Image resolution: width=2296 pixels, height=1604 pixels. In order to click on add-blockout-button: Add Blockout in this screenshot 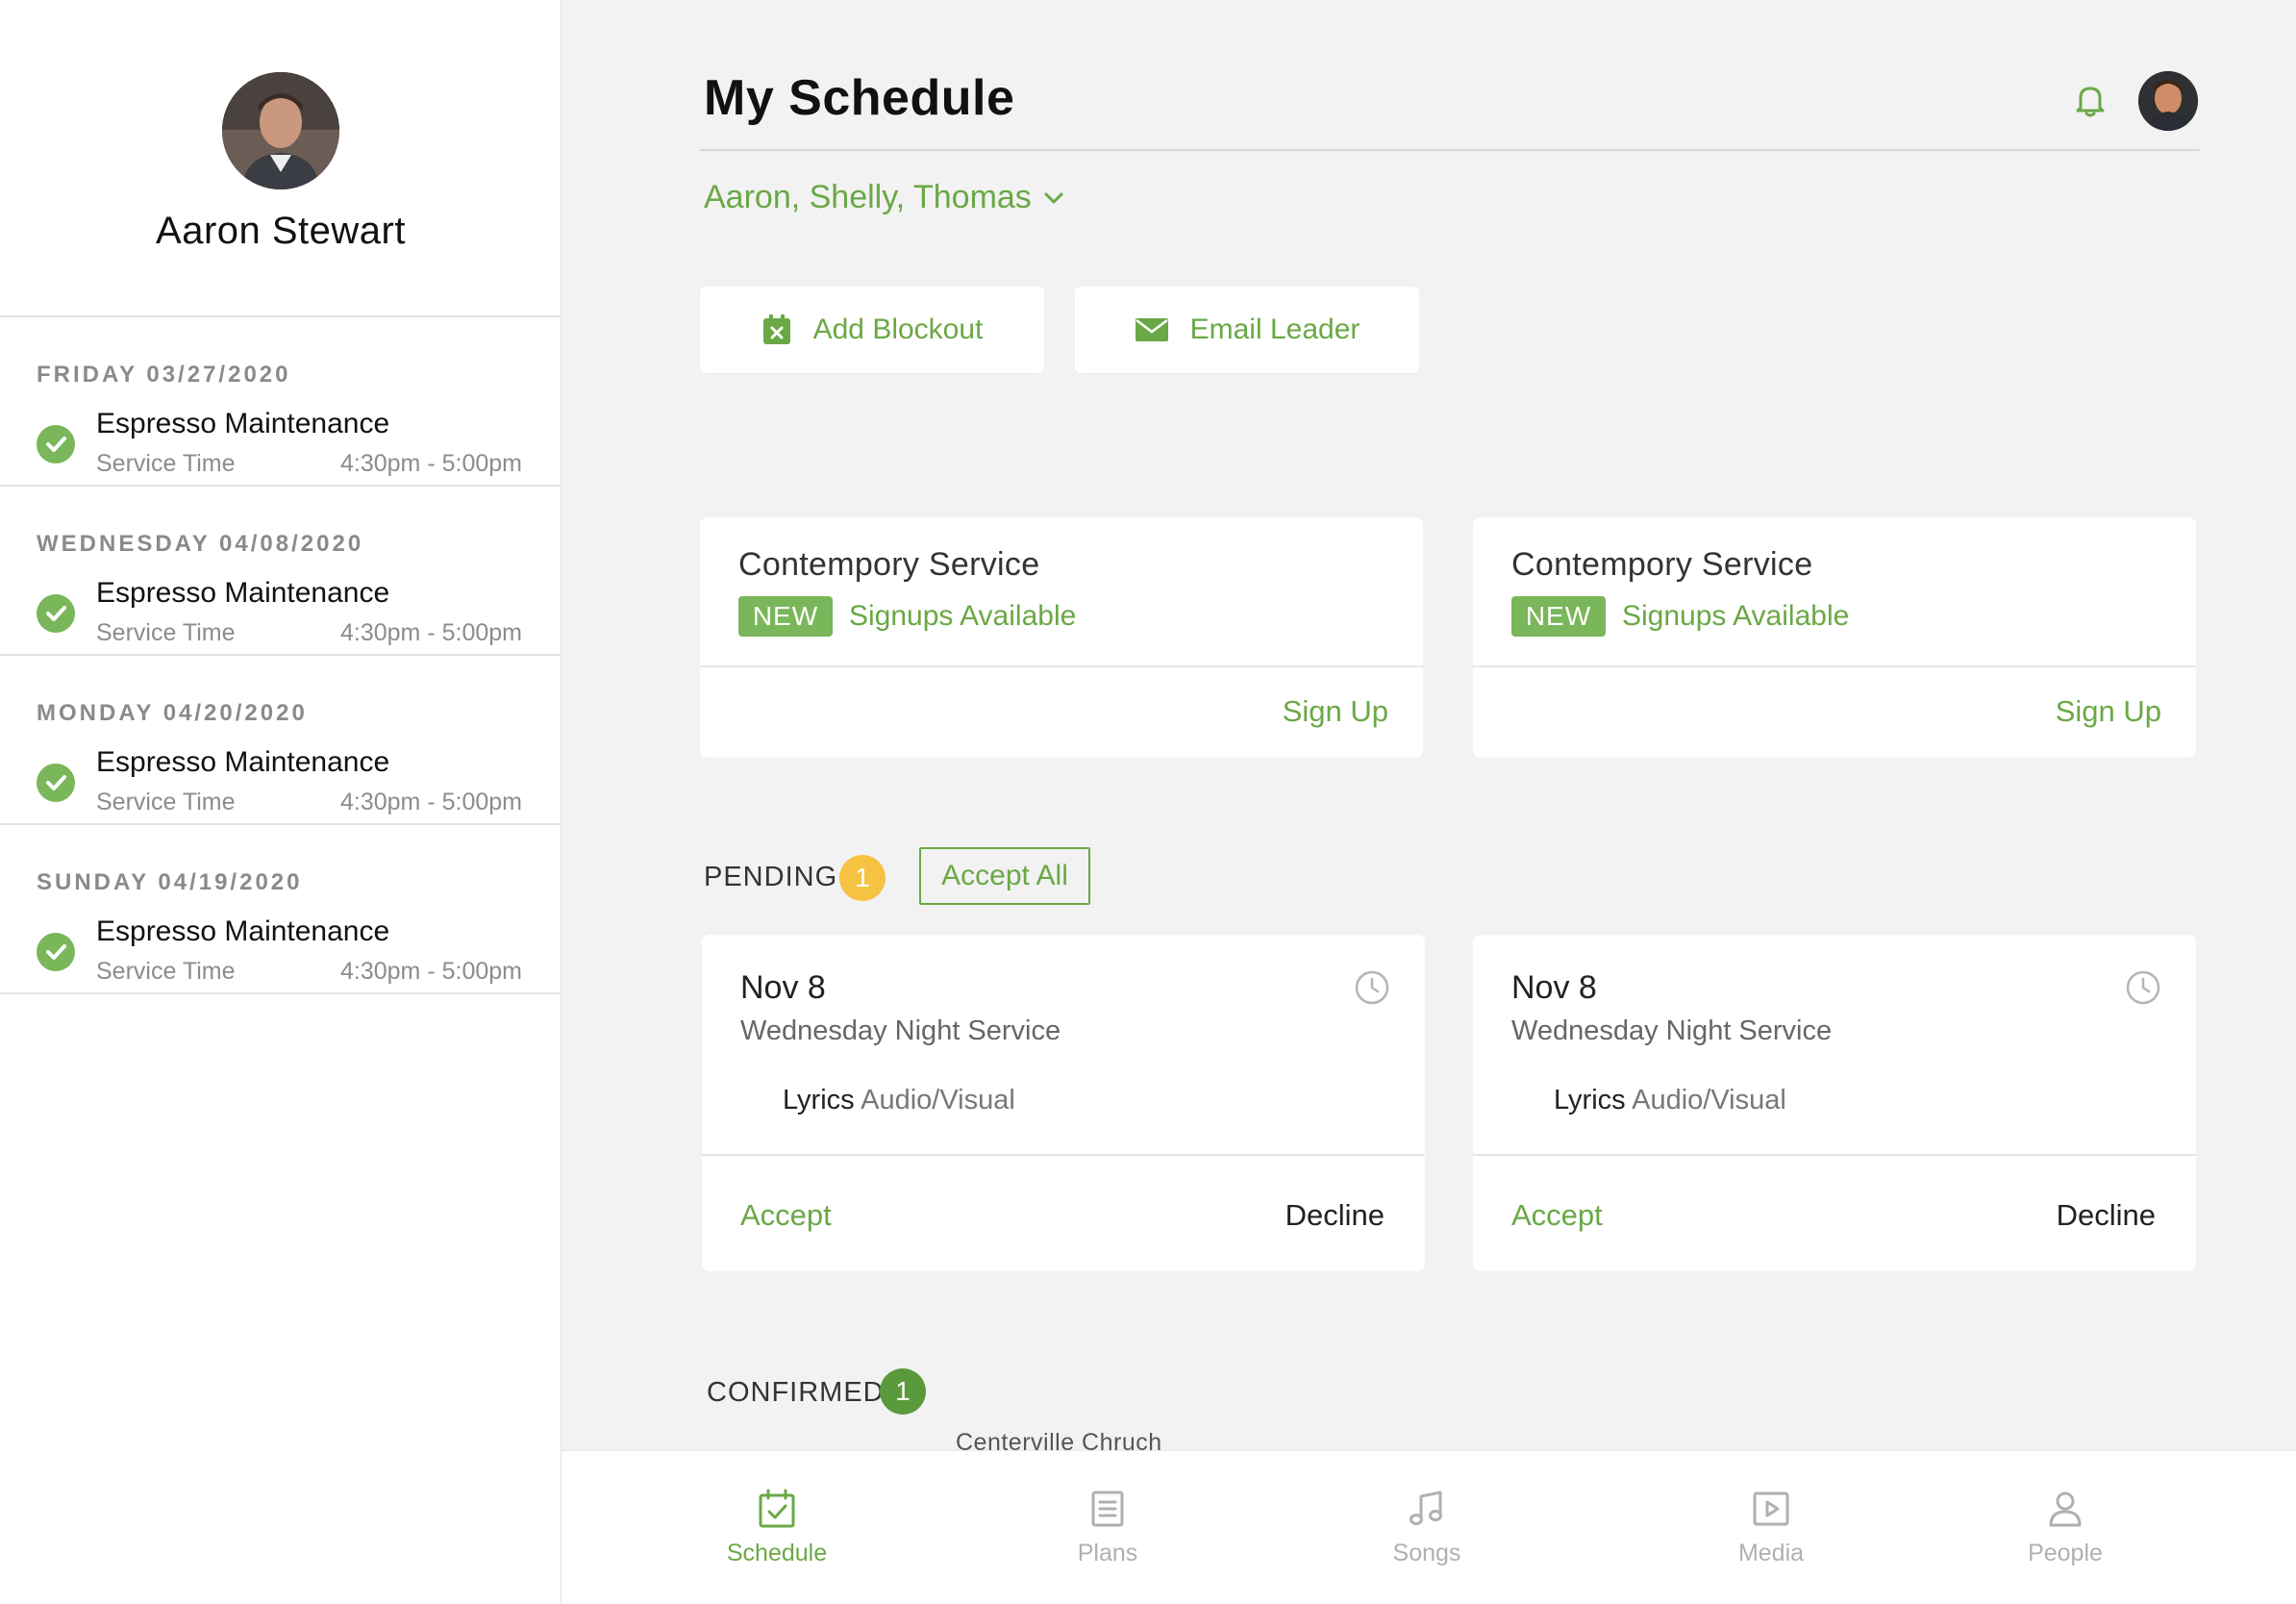, I will do `click(872, 330)`.